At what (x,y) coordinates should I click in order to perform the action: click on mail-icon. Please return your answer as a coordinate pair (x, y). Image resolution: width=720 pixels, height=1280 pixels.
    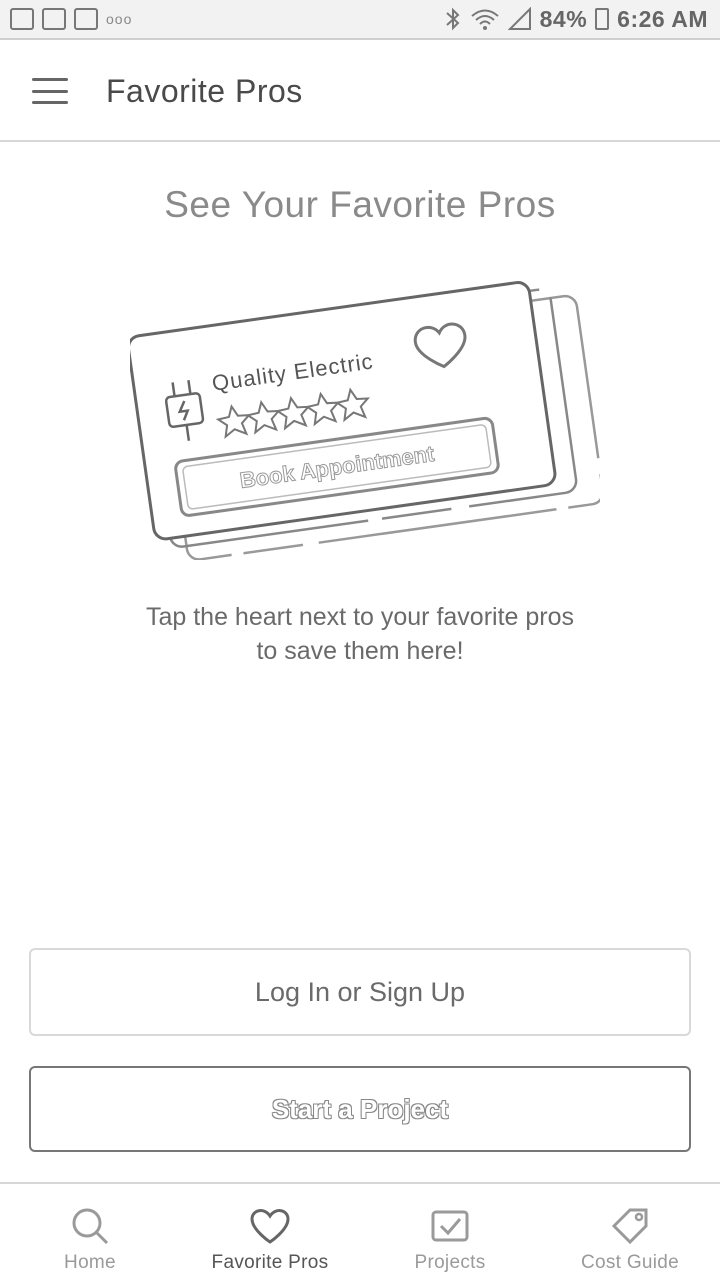
    Looking at the image, I should click on (86, 19).